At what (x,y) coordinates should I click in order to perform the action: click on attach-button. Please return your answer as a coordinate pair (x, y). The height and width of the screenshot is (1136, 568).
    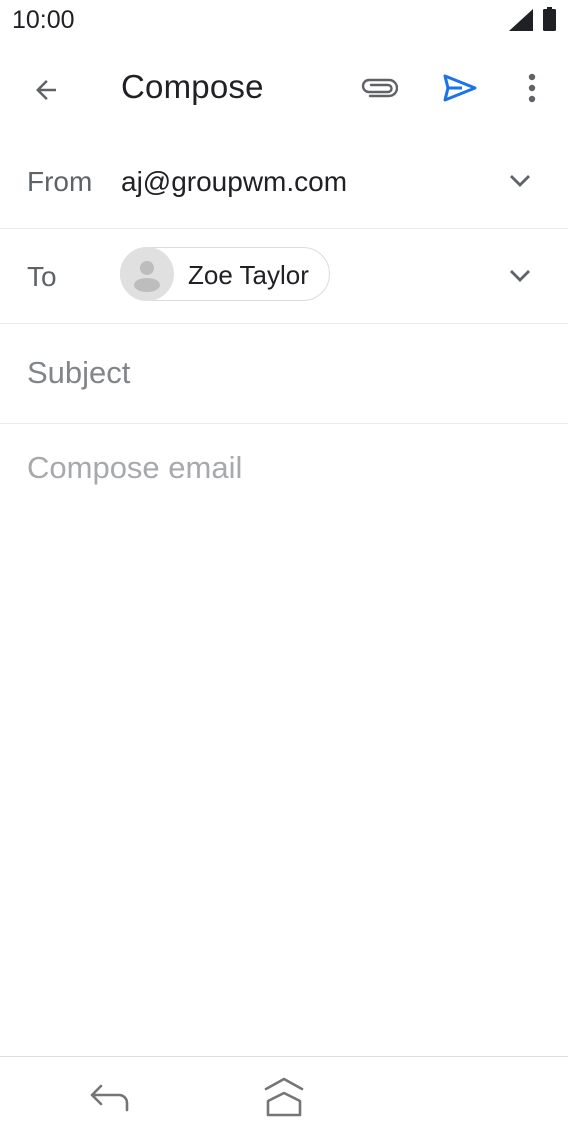
    Looking at the image, I should click on (379, 88).